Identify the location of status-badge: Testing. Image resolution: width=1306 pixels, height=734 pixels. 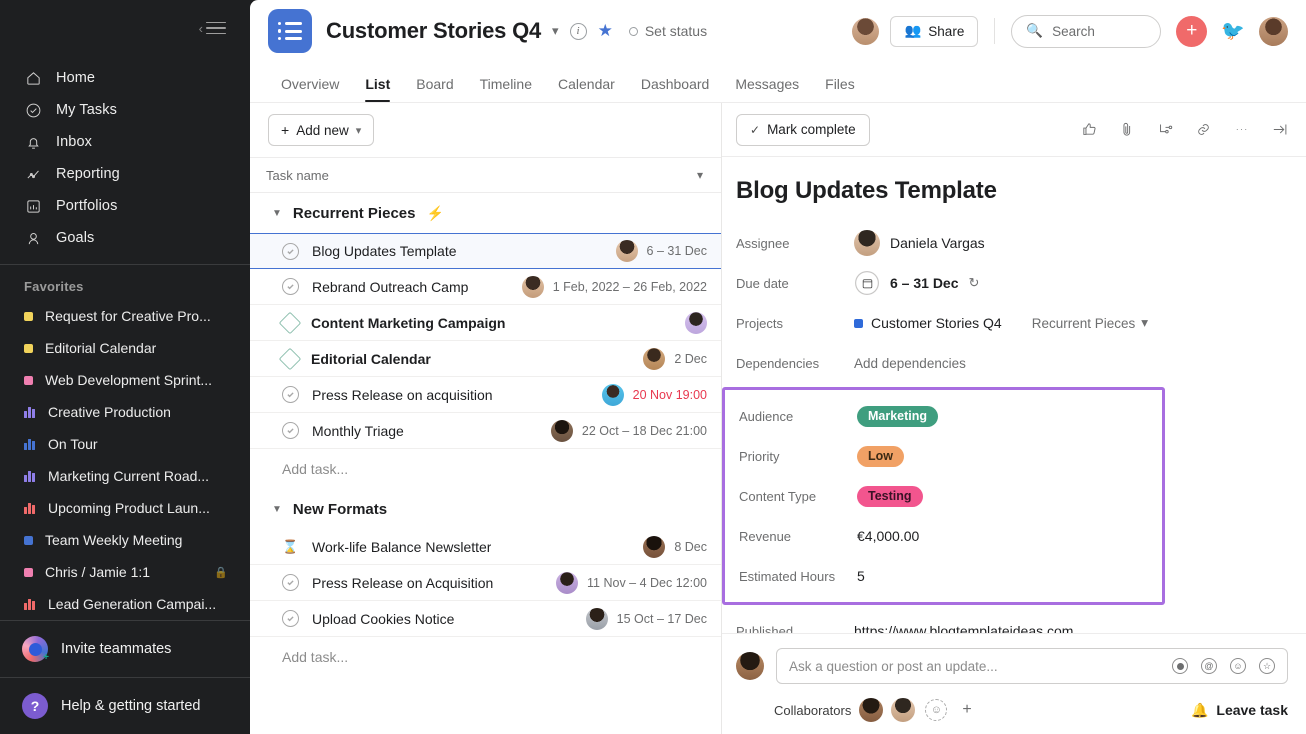
(890, 496).